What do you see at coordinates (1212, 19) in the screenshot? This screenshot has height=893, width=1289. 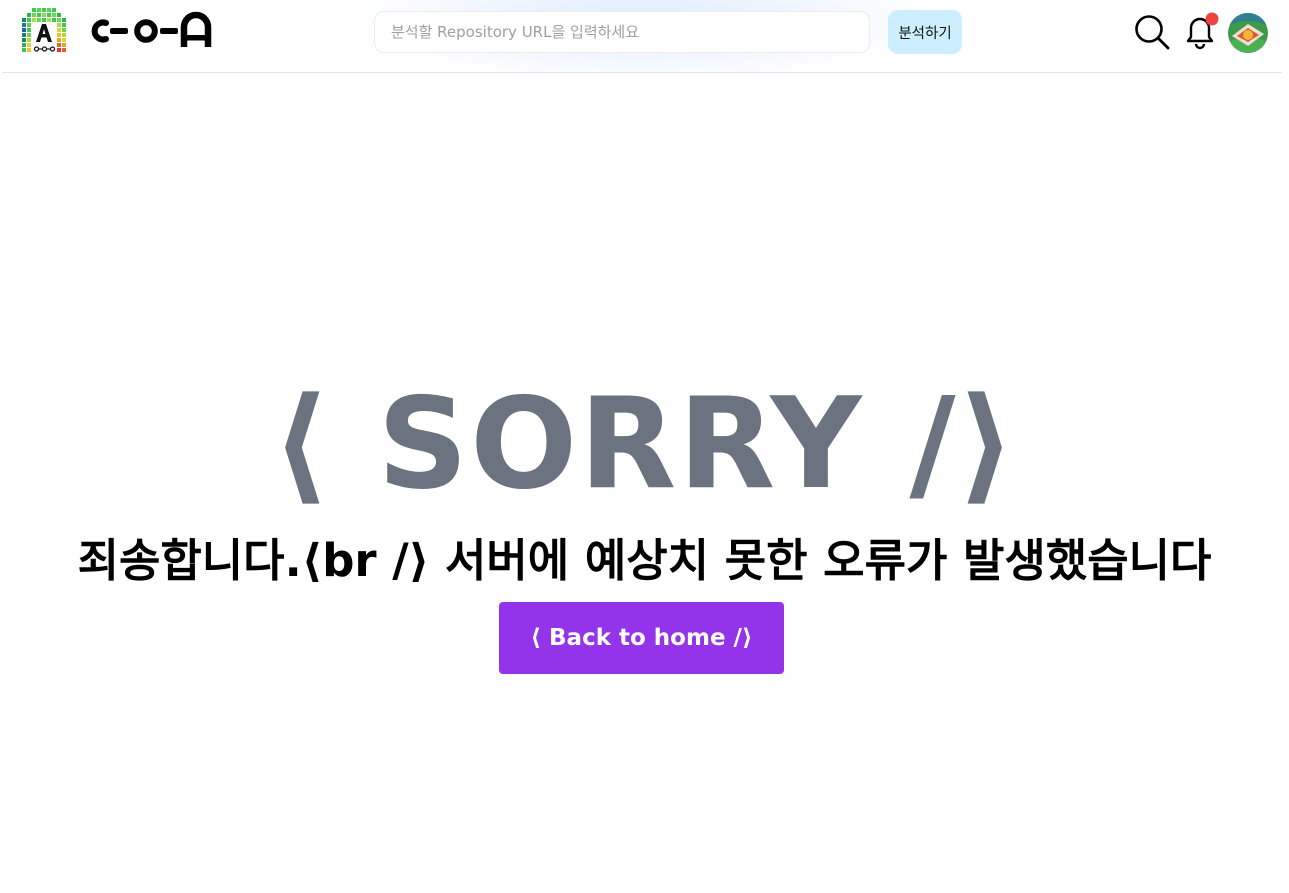 I see `notification-dot` at bounding box center [1212, 19].